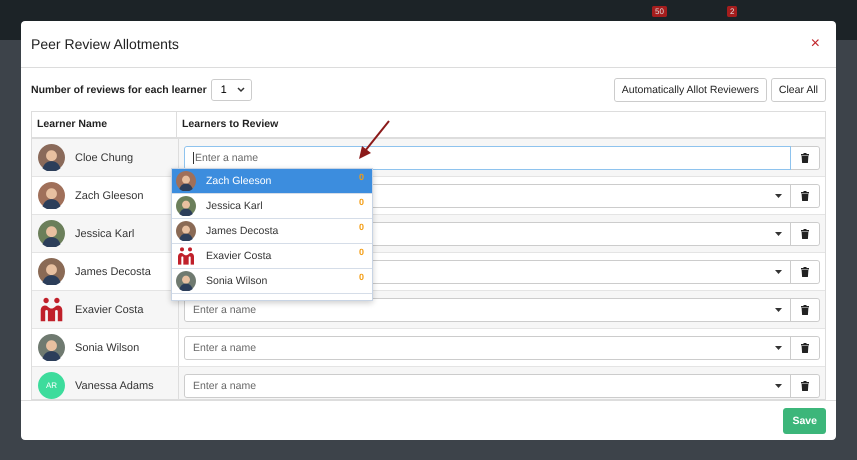 Image resolution: width=857 pixels, height=460 pixels. I want to click on column-header: Learners to Review, so click(230, 124).